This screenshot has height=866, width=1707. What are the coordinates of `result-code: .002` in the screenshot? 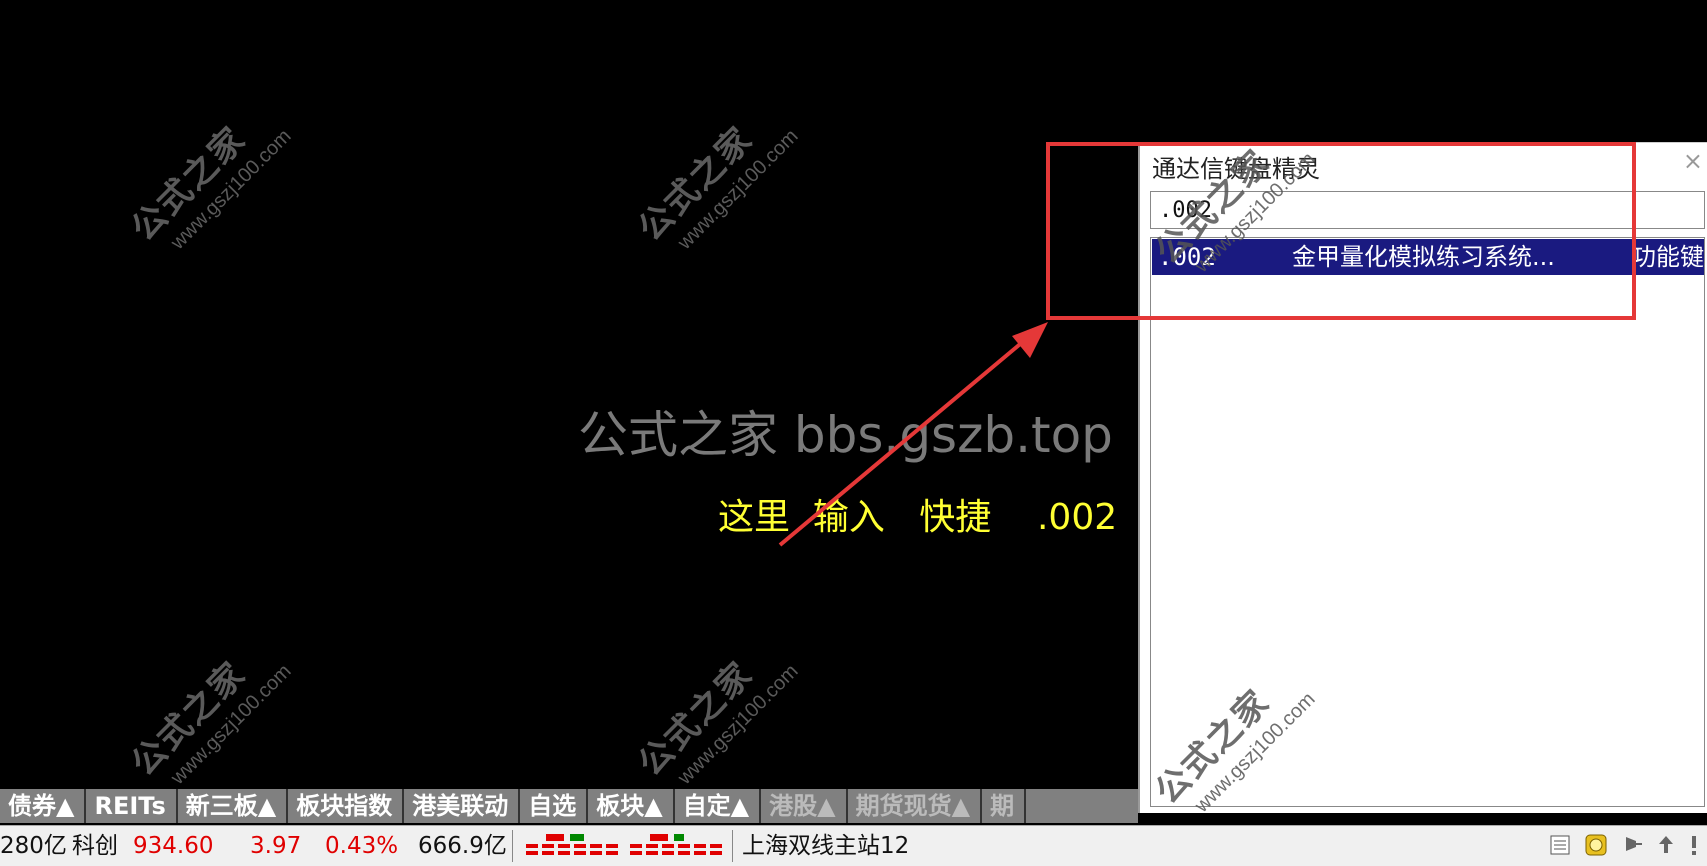 It's located at (1187, 257).